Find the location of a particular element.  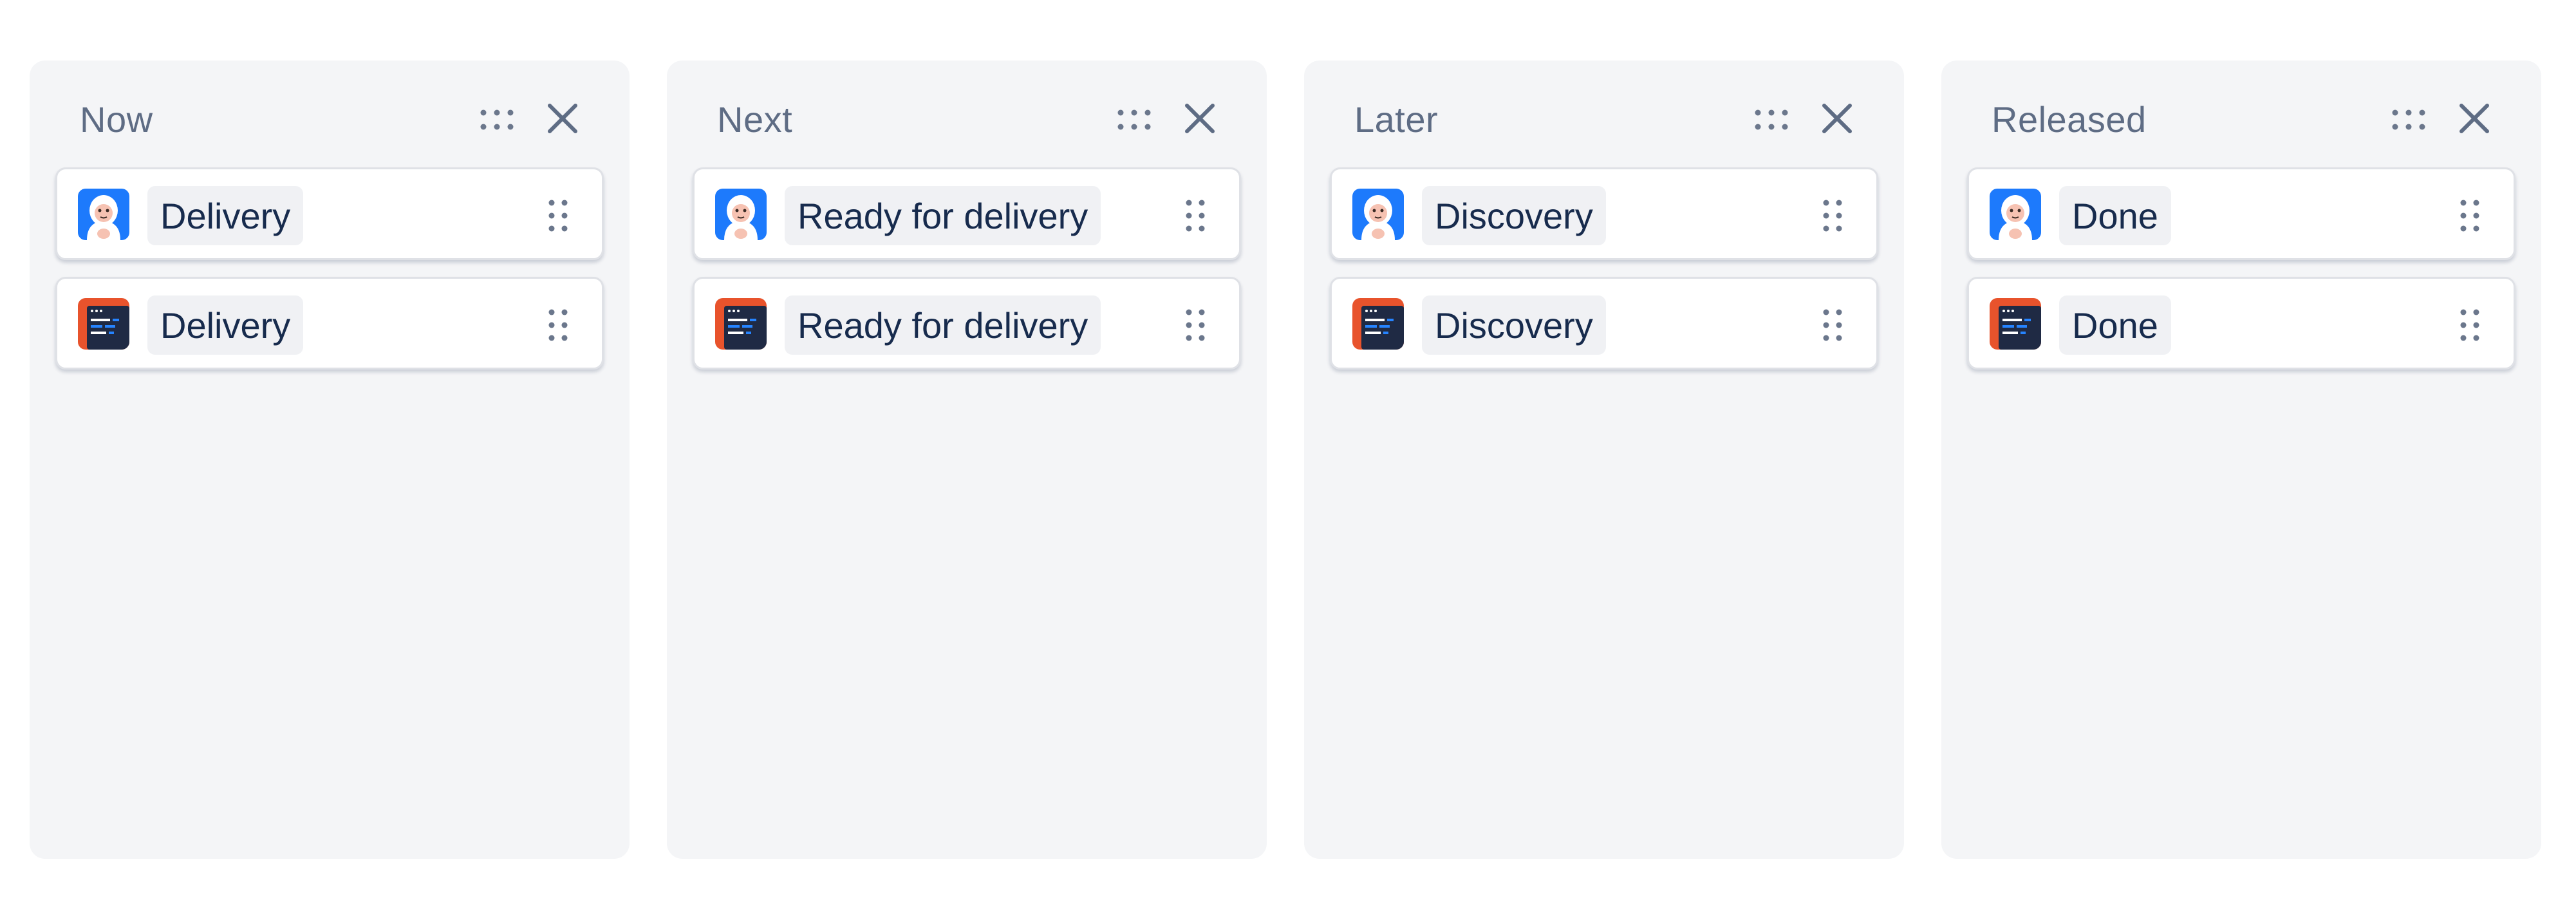

column-header: Later is located at coordinates (1604, 117).